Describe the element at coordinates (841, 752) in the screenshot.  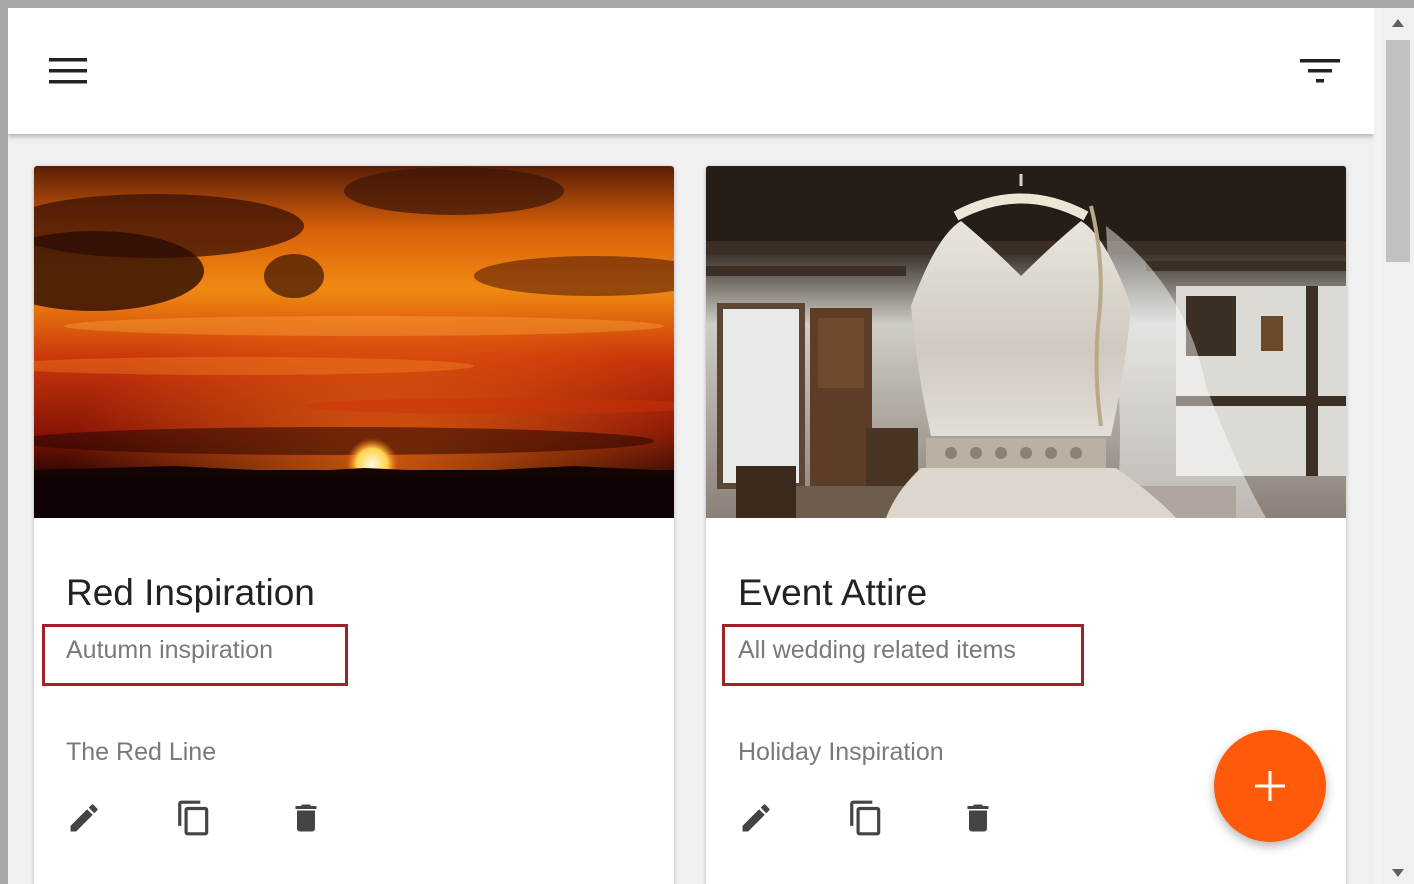
I see `card-collection: Holiday Inspiration` at that location.